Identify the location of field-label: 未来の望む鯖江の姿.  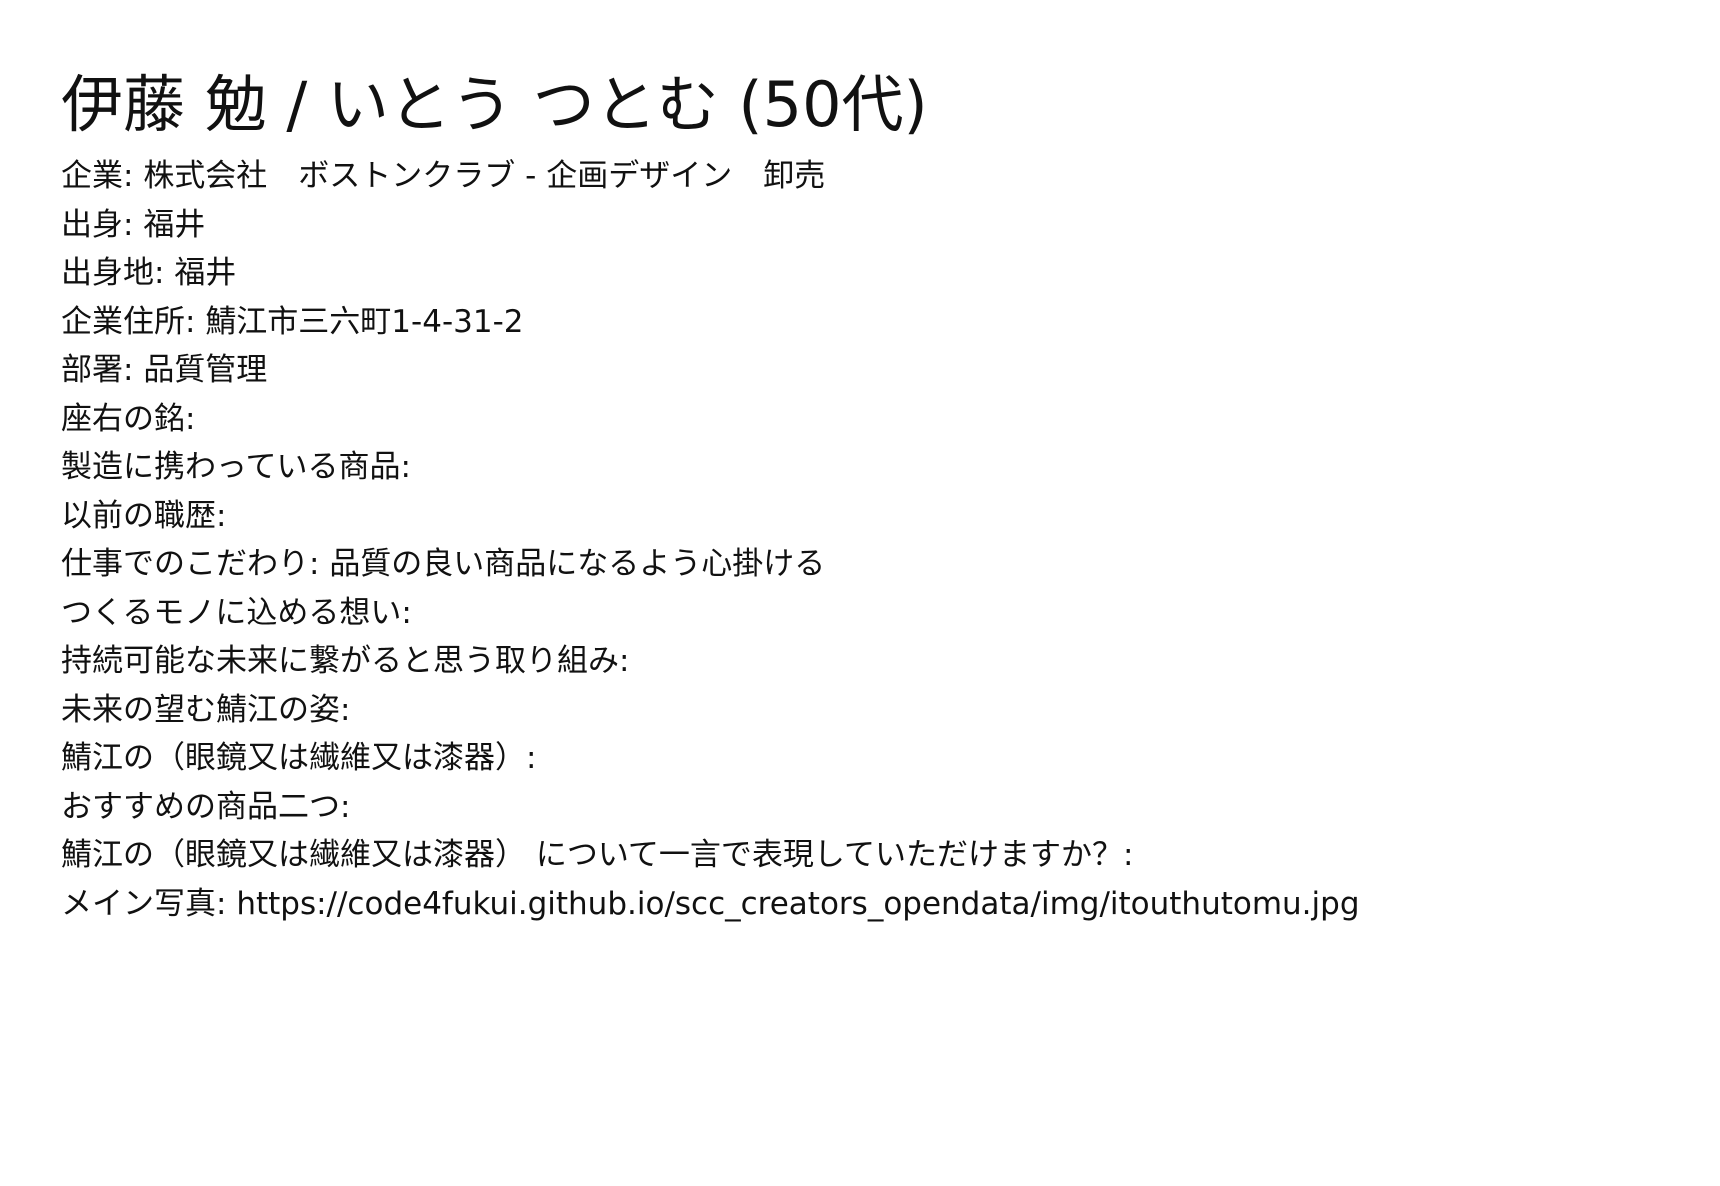
(200, 709).